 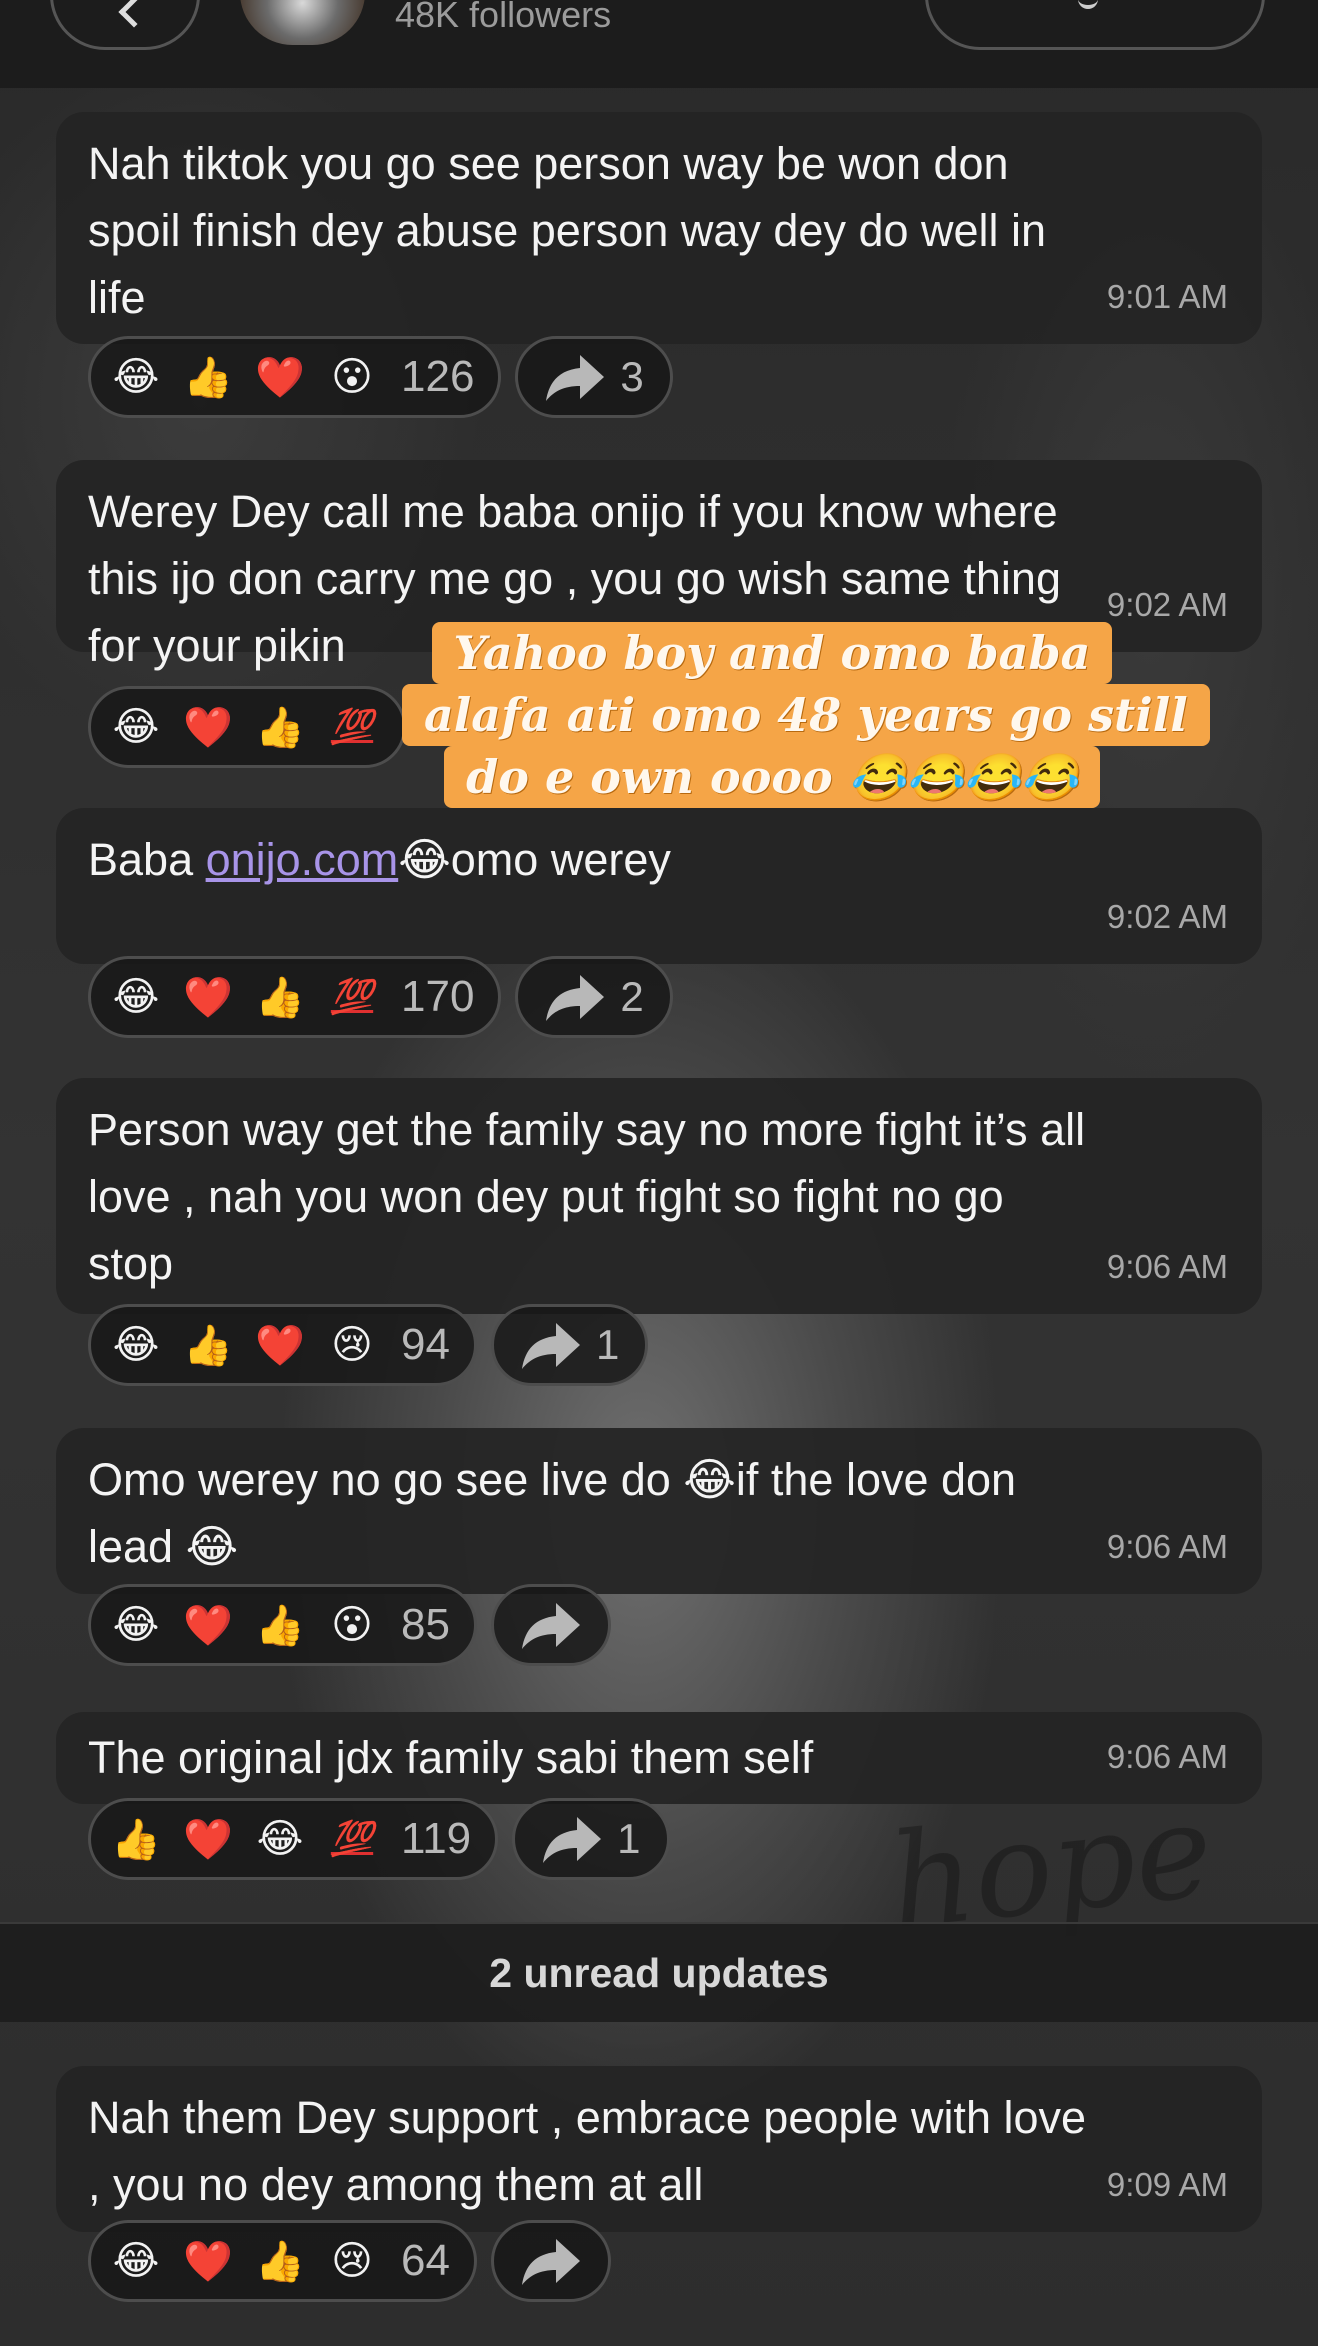 I want to click on channel-header: 48K followers, so click(x=659, y=44).